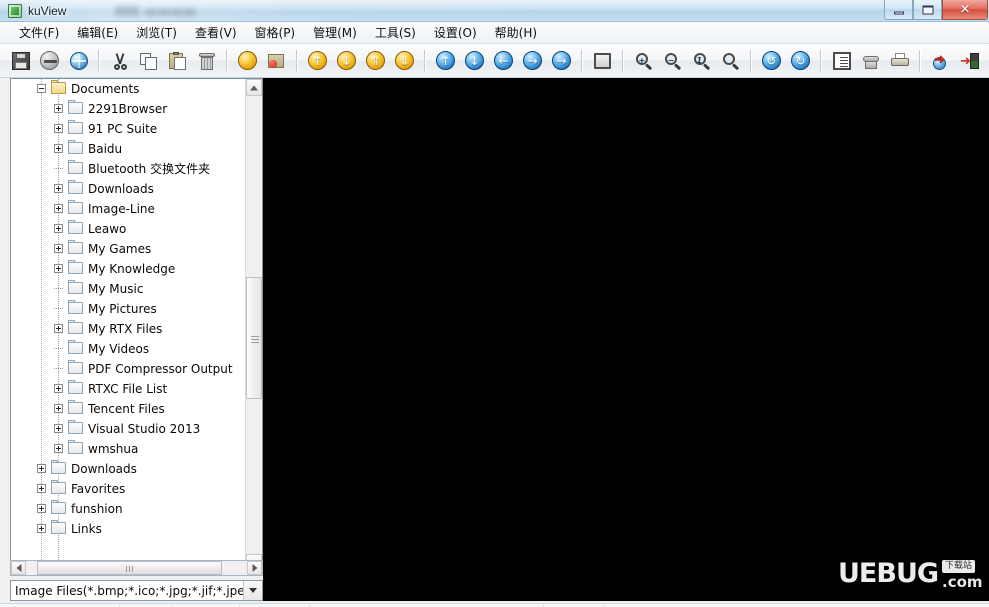 Image resolution: width=989 pixels, height=607 pixels. What do you see at coordinates (177, 60) in the screenshot?
I see `paste-button` at bounding box center [177, 60].